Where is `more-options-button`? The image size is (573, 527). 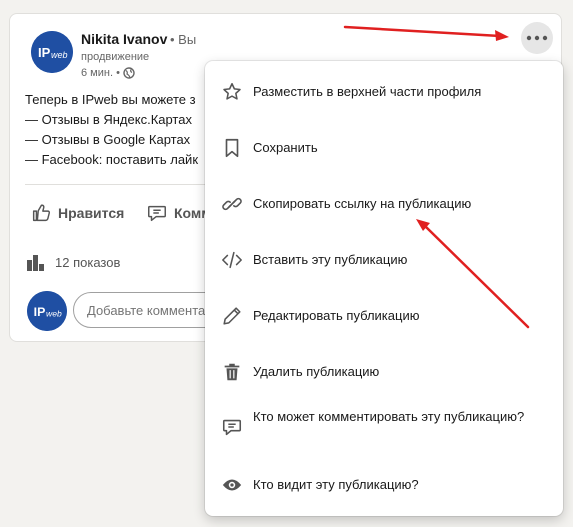
more-options-button is located at coordinates (537, 38).